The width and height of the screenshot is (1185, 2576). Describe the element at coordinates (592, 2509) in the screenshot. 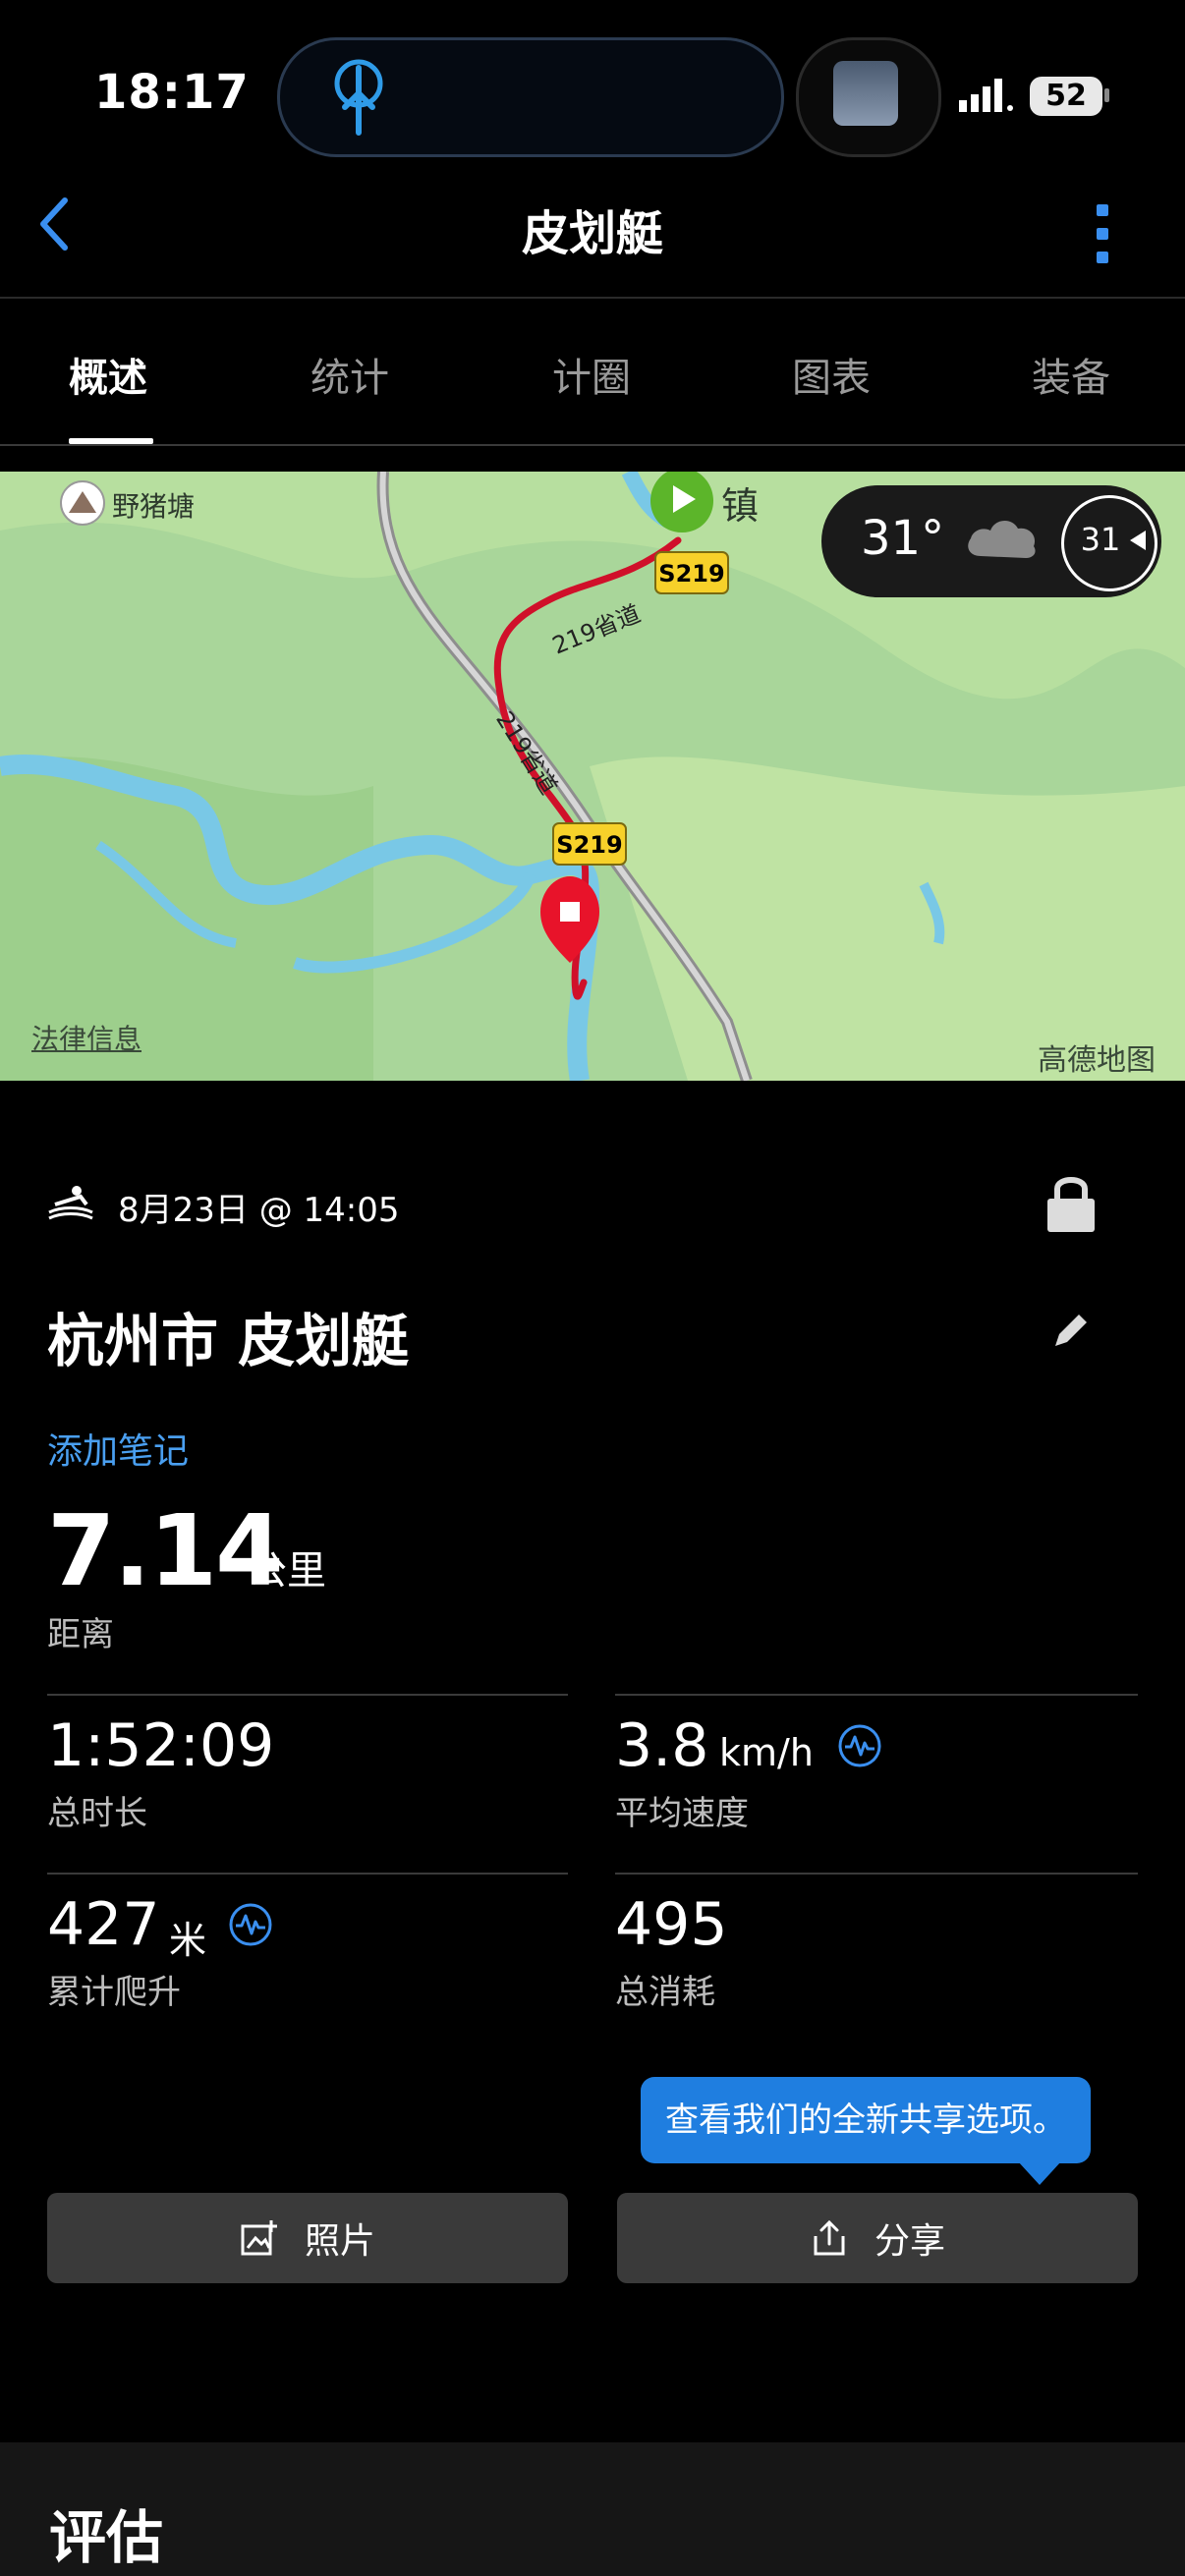

I see `evaluation-panel` at that location.